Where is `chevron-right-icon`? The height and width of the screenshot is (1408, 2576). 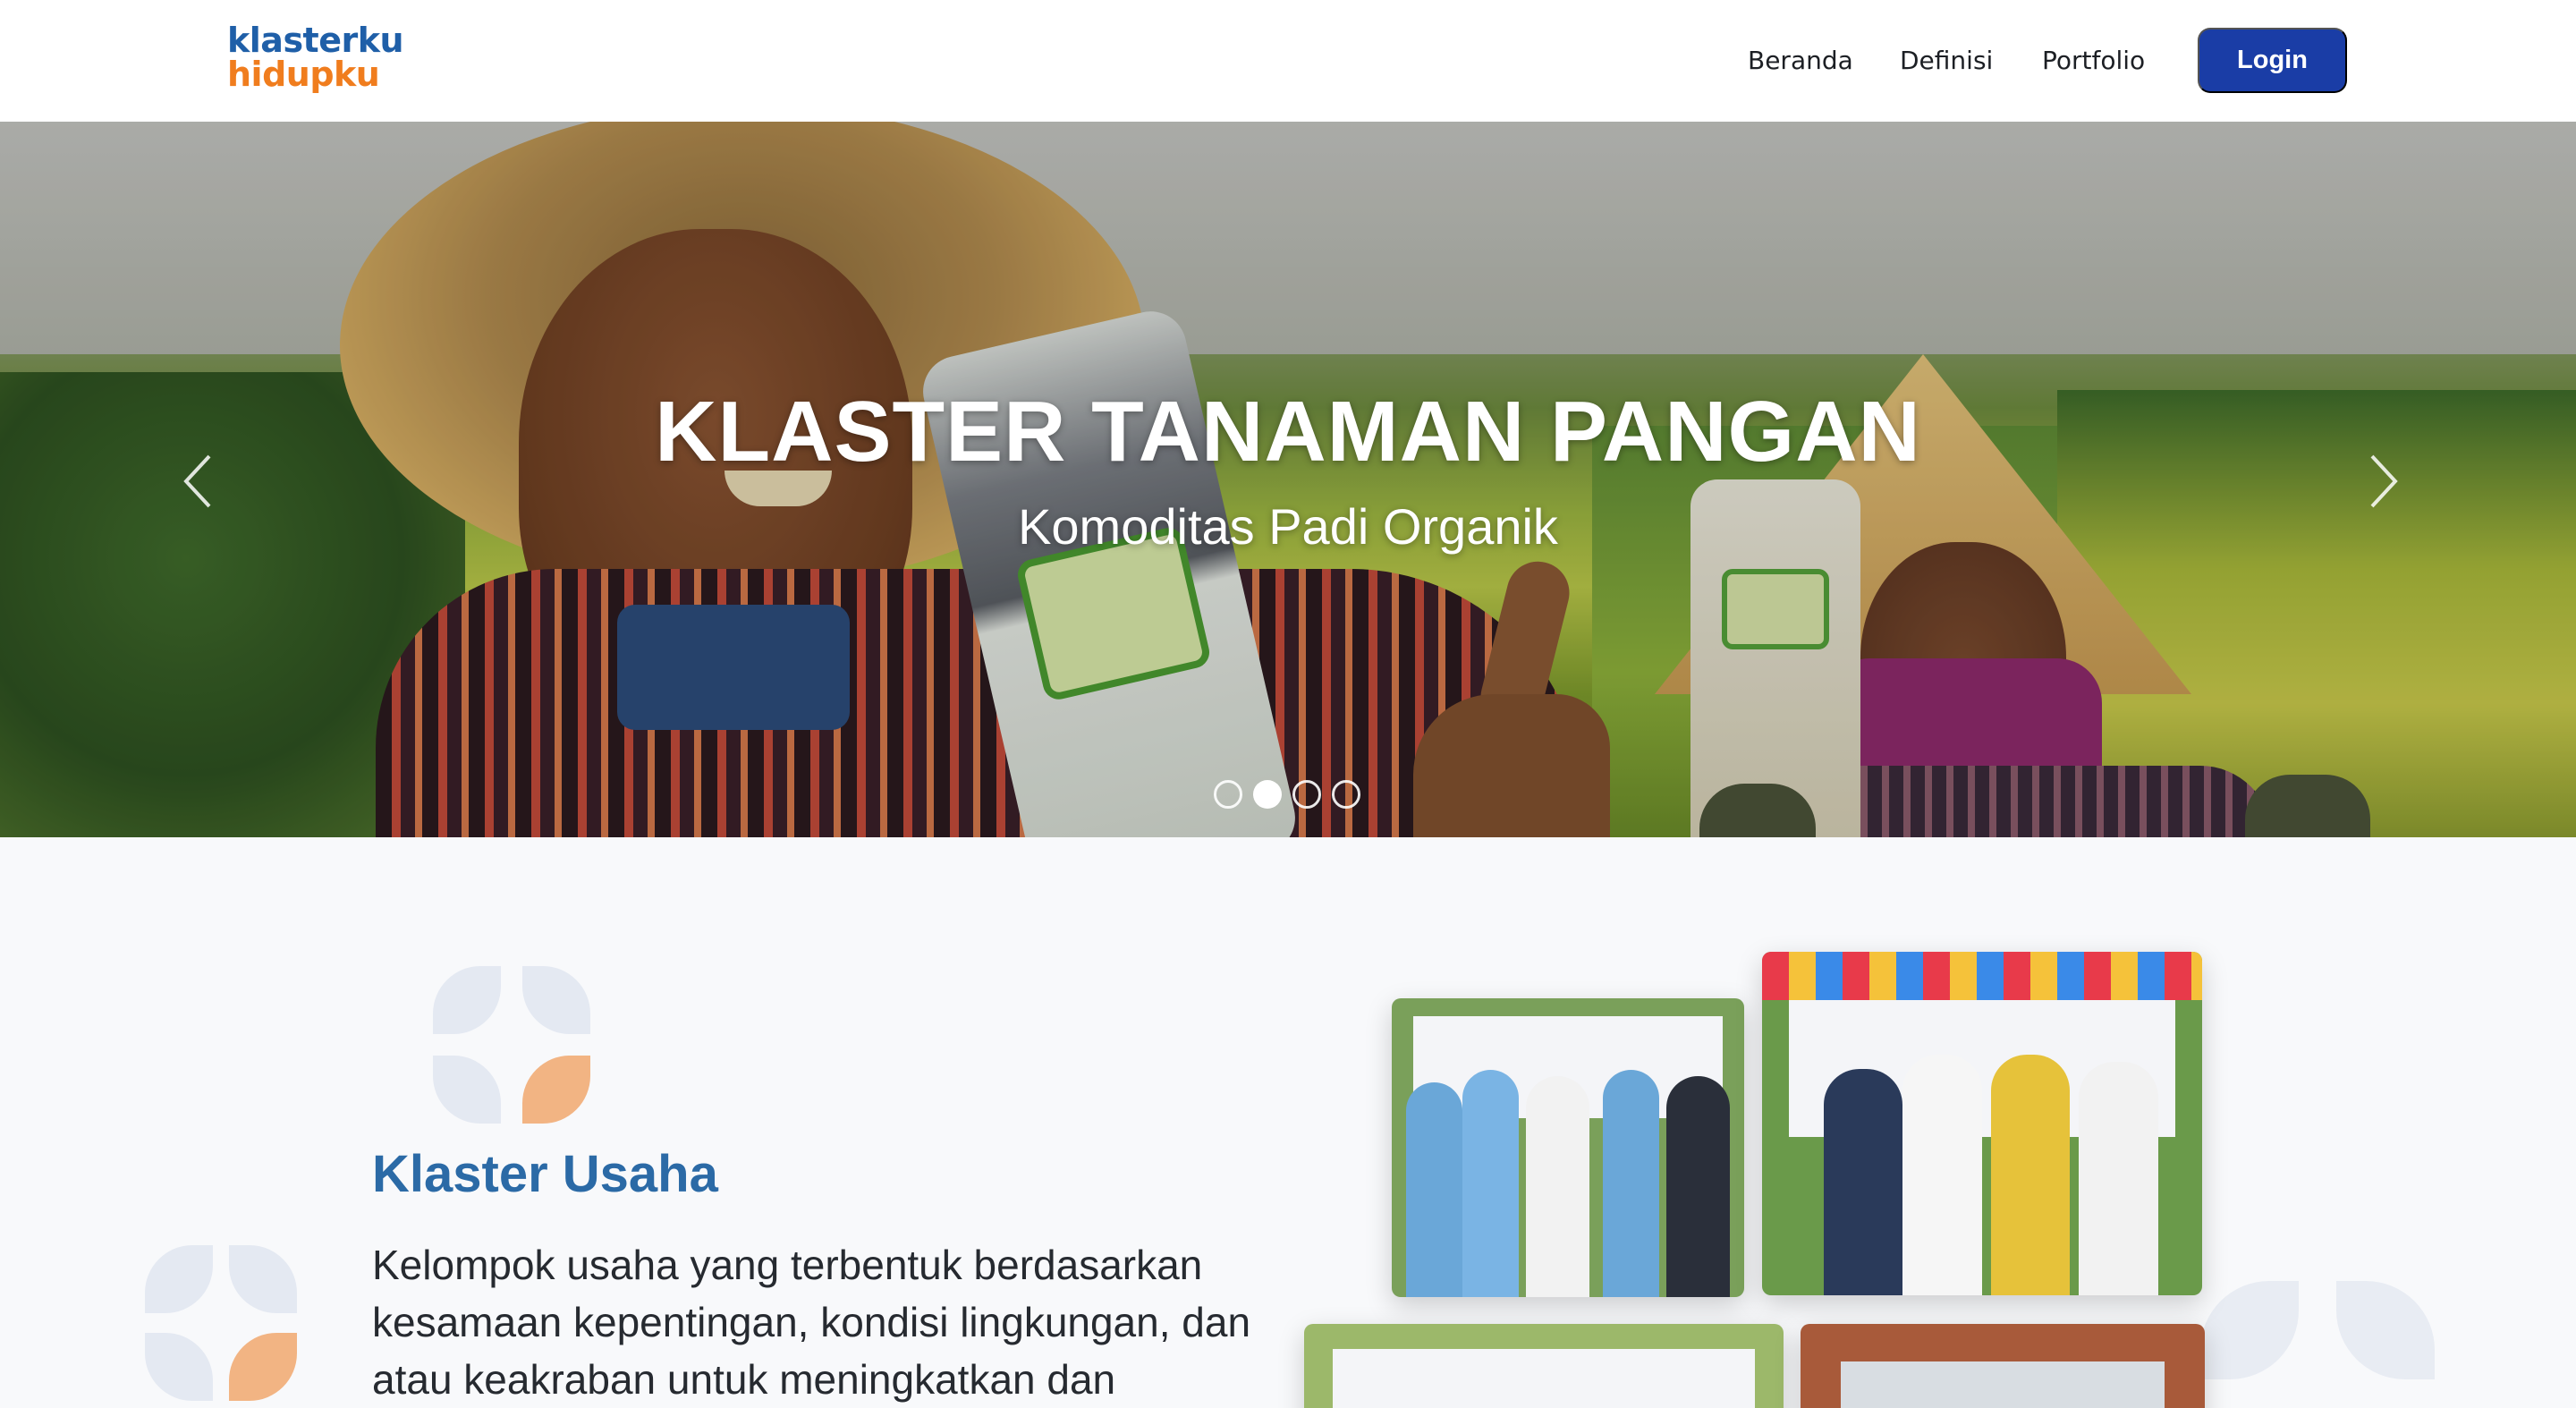 chevron-right-icon is located at coordinates (2384, 481).